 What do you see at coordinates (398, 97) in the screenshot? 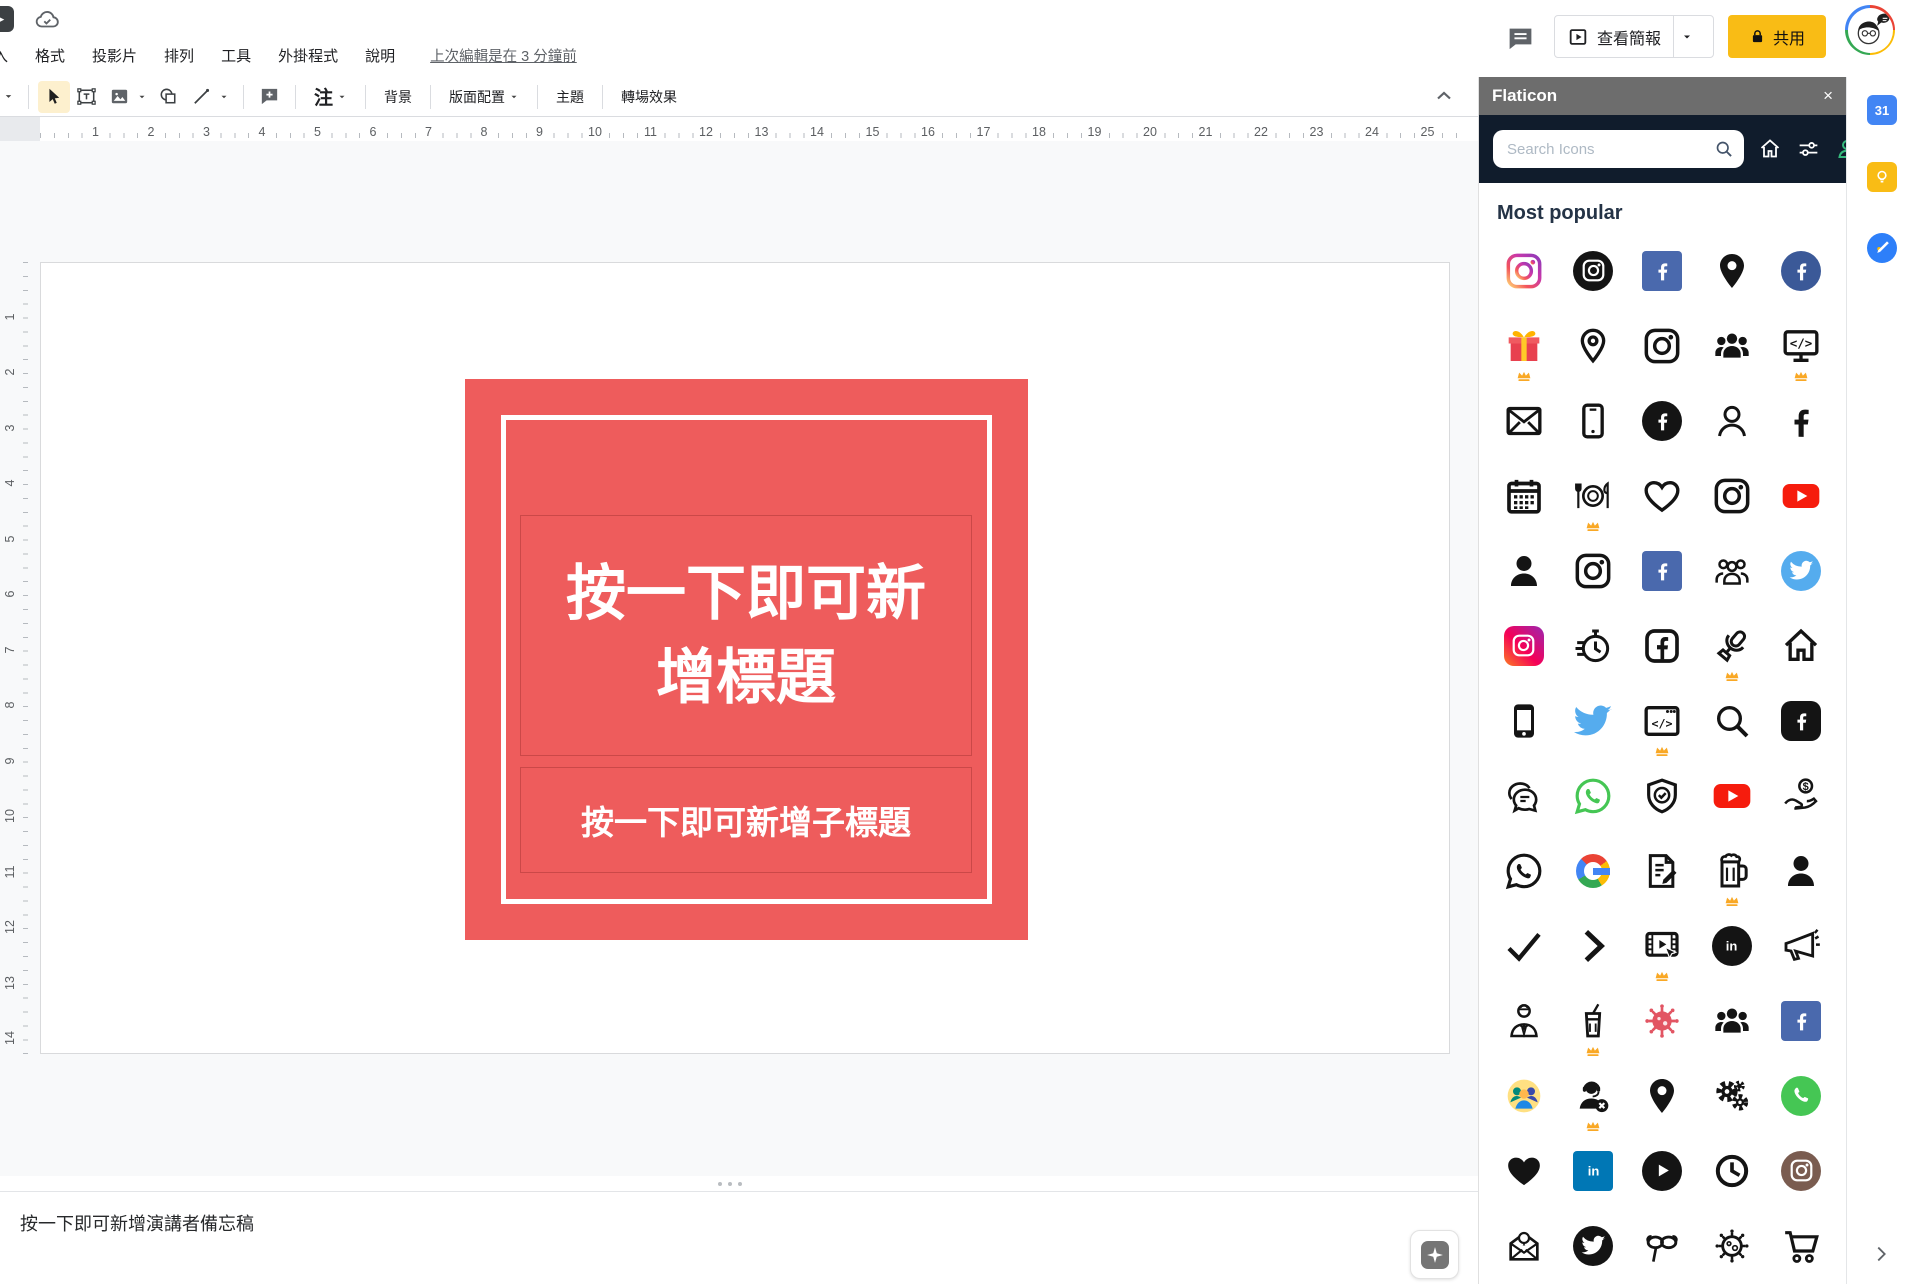
I see `background-button: 背景` at bounding box center [398, 97].